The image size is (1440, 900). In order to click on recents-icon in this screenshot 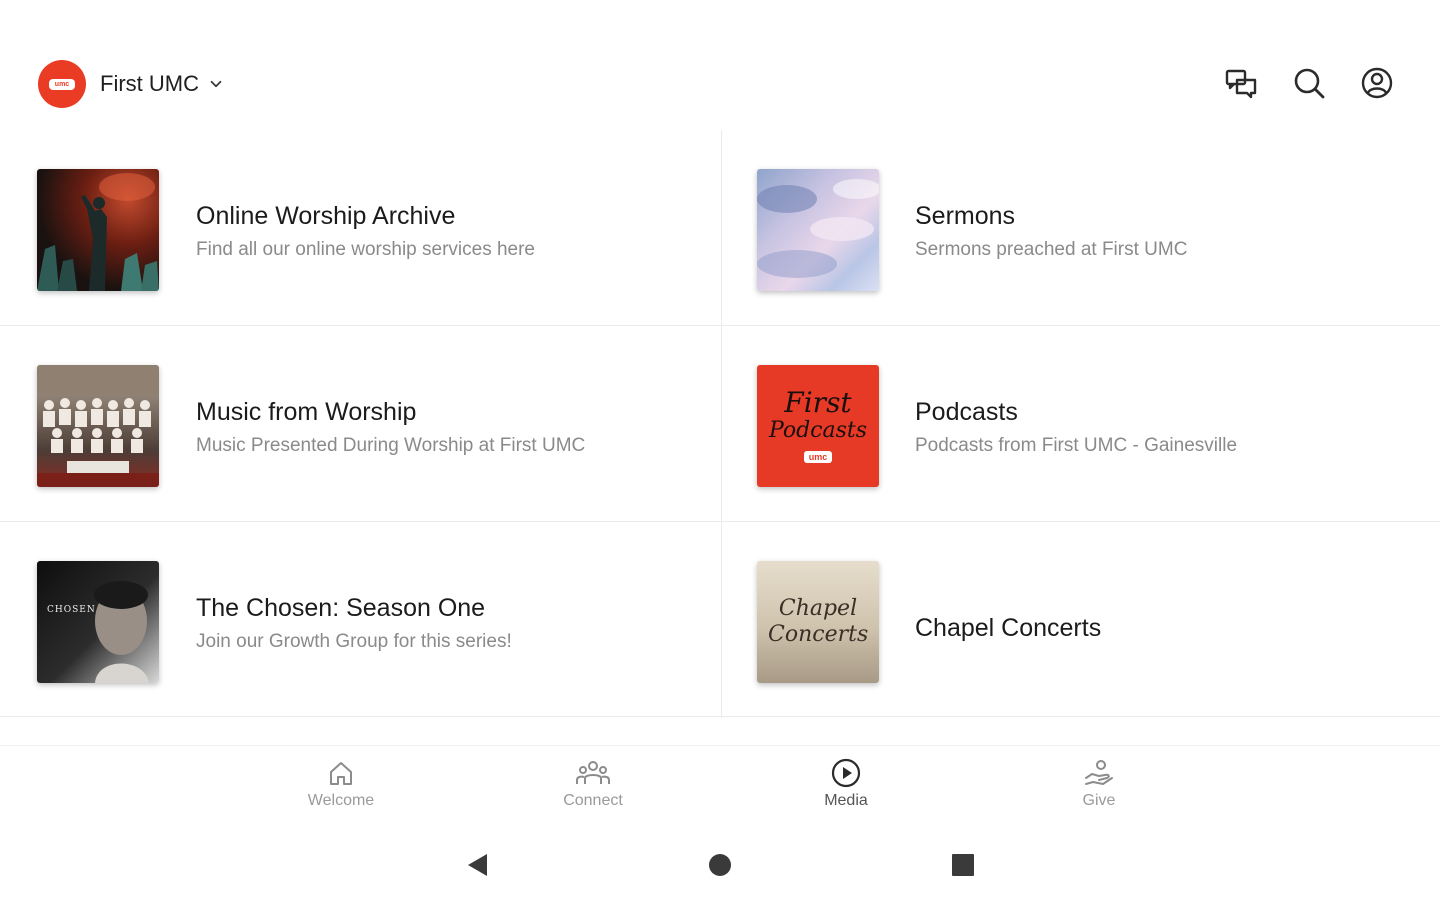, I will do `click(963, 865)`.